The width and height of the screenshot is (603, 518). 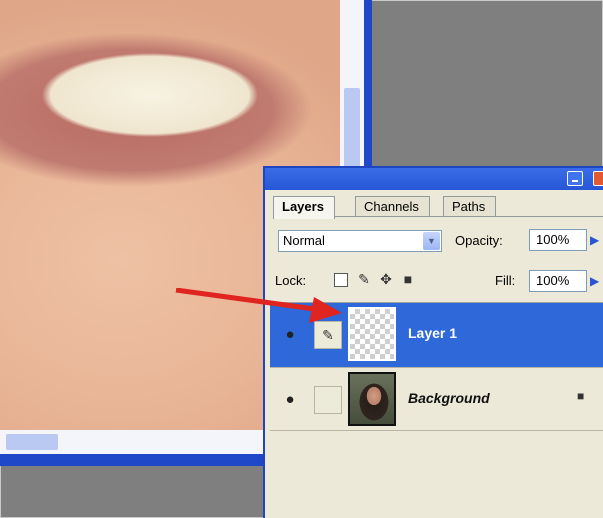 What do you see at coordinates (596, 281) in the screenshot?
I see `fill-arrow-icon: ▶` at bounding box center [596, 281].